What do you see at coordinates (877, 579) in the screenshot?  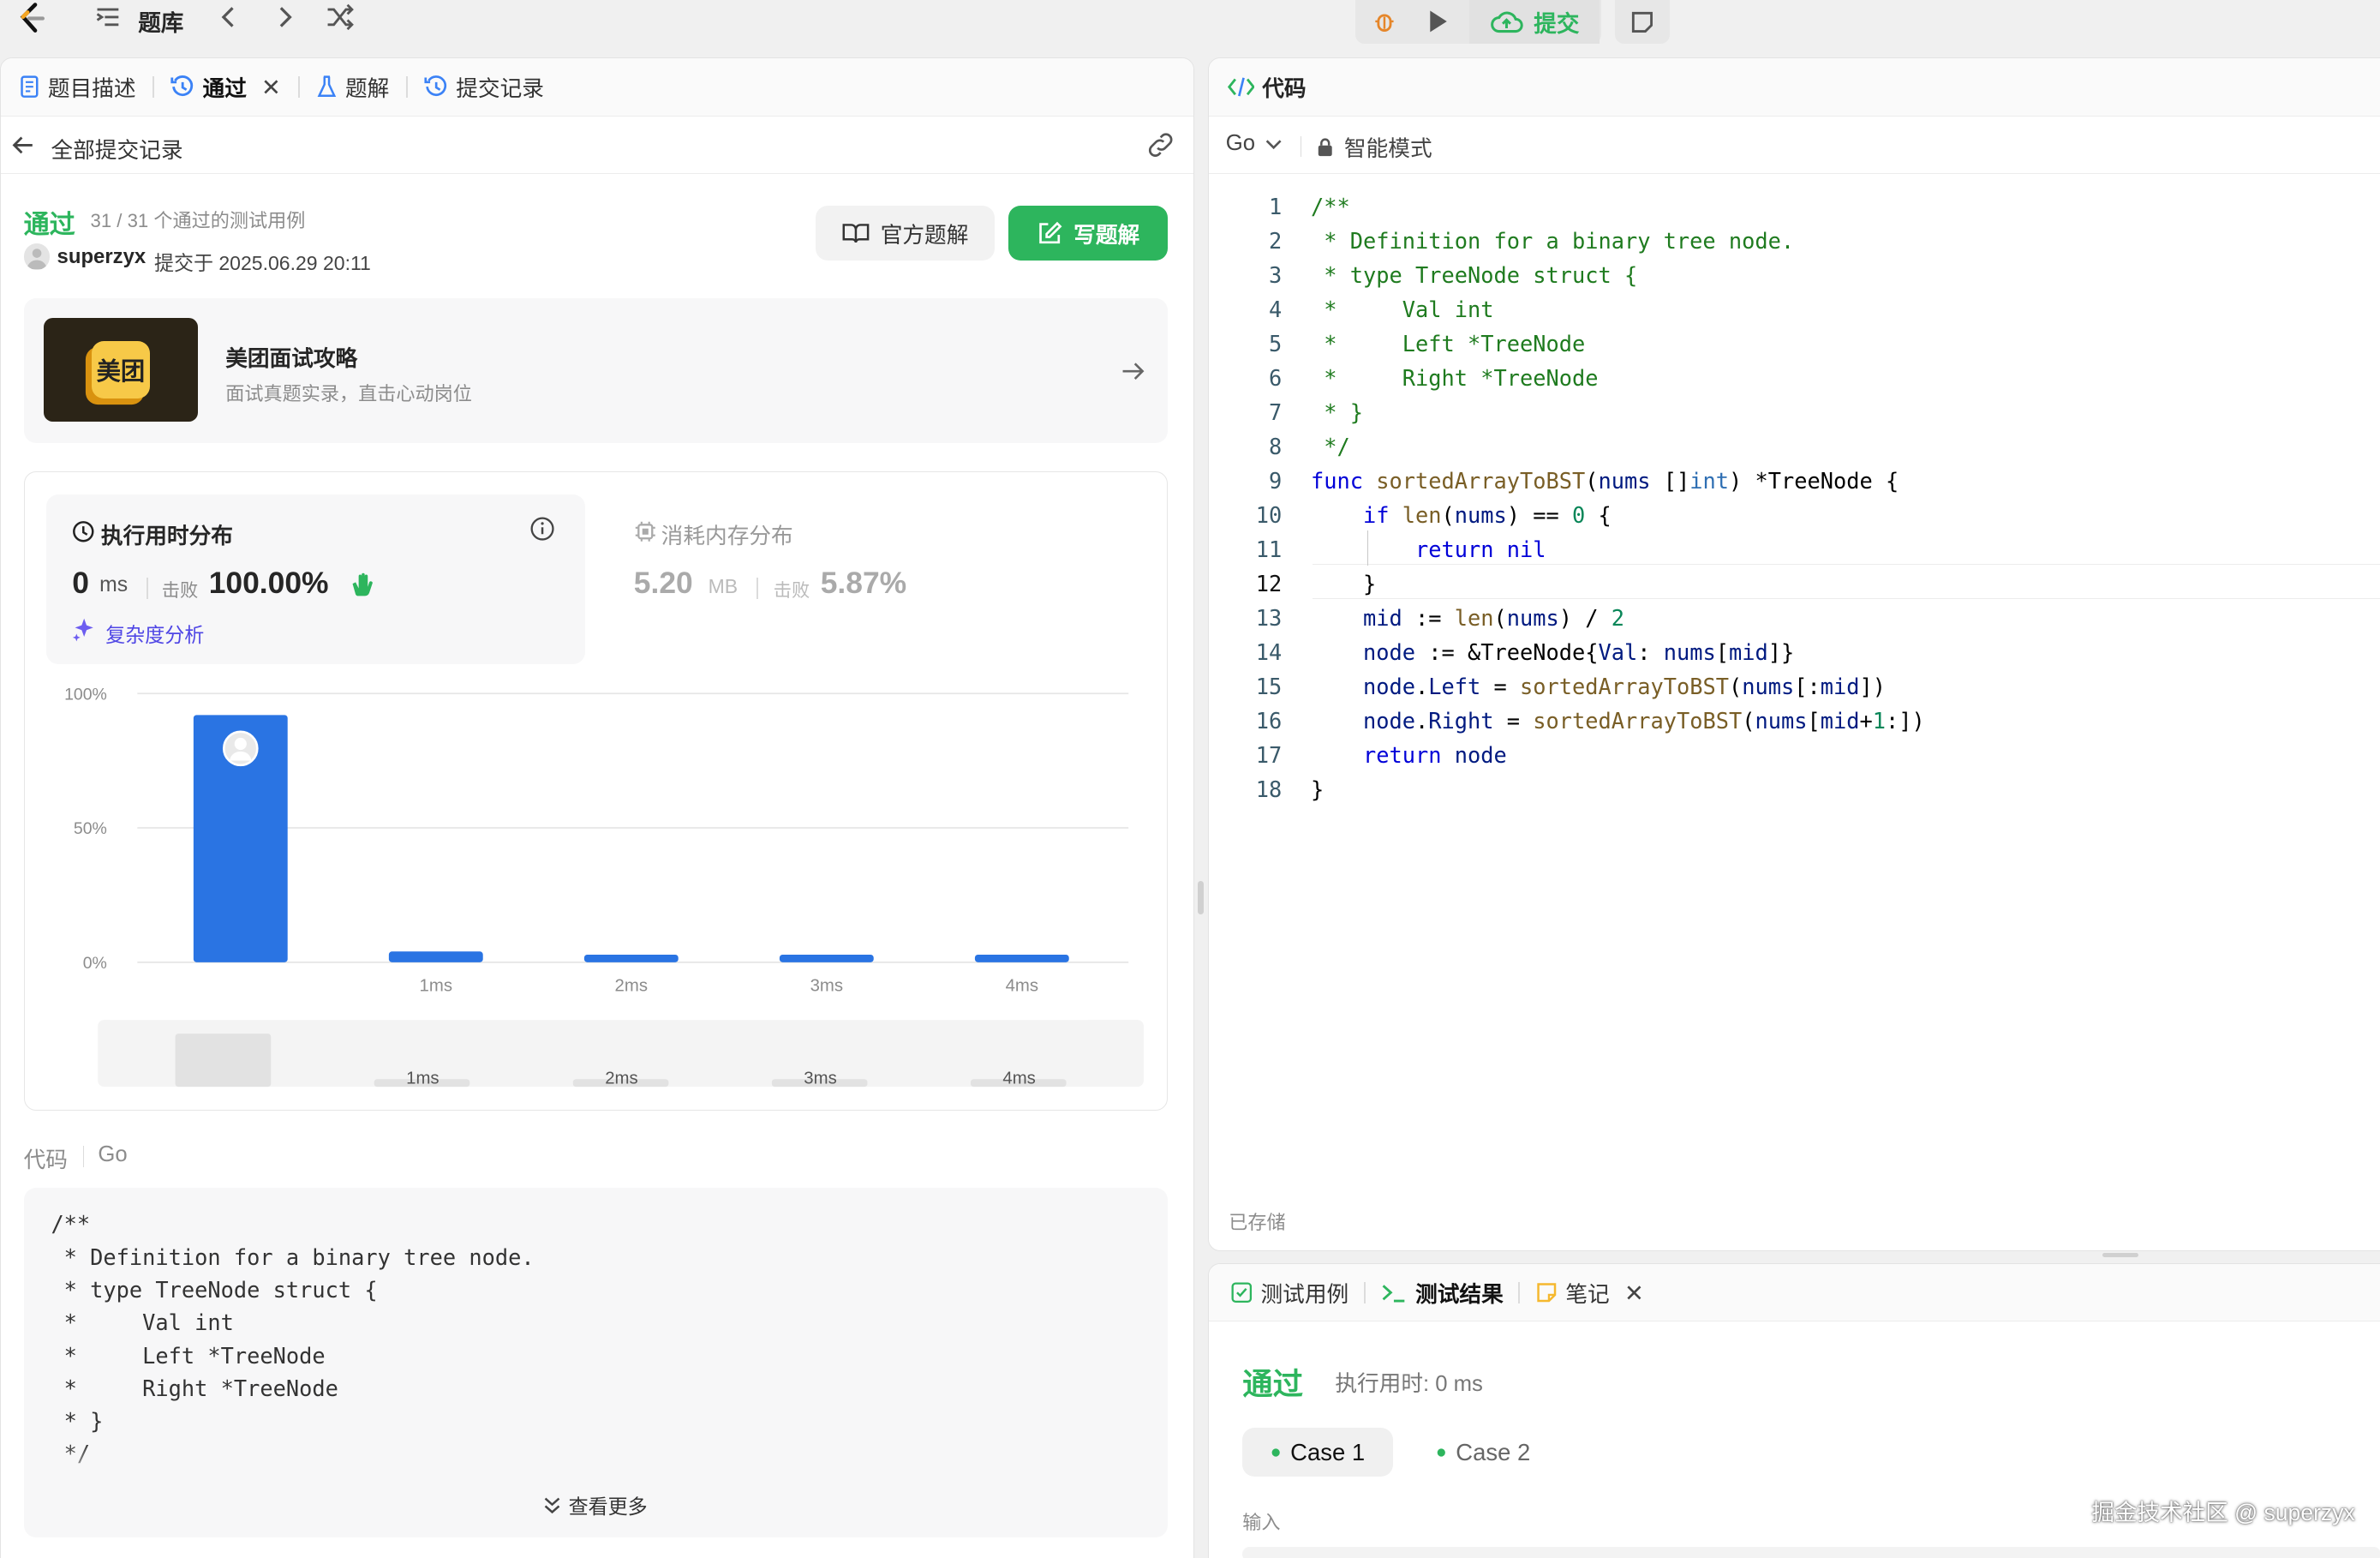 I see `memory-card: 消耗内存分布 5.20 MB 击败 5.87%` at bounding box center [877, 579].